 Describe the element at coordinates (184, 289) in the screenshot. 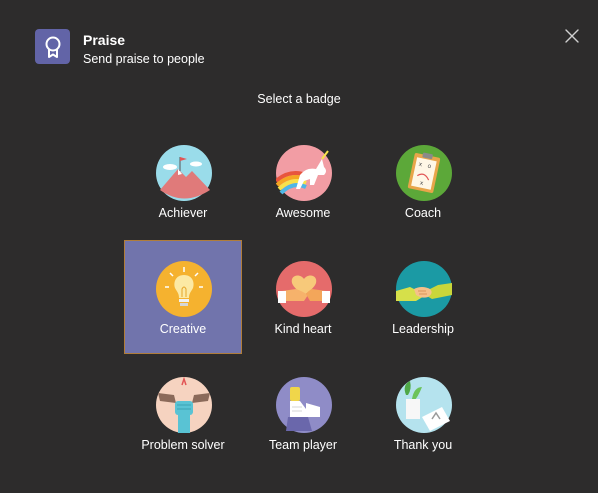

I see `lightbulb-icon` at that location.